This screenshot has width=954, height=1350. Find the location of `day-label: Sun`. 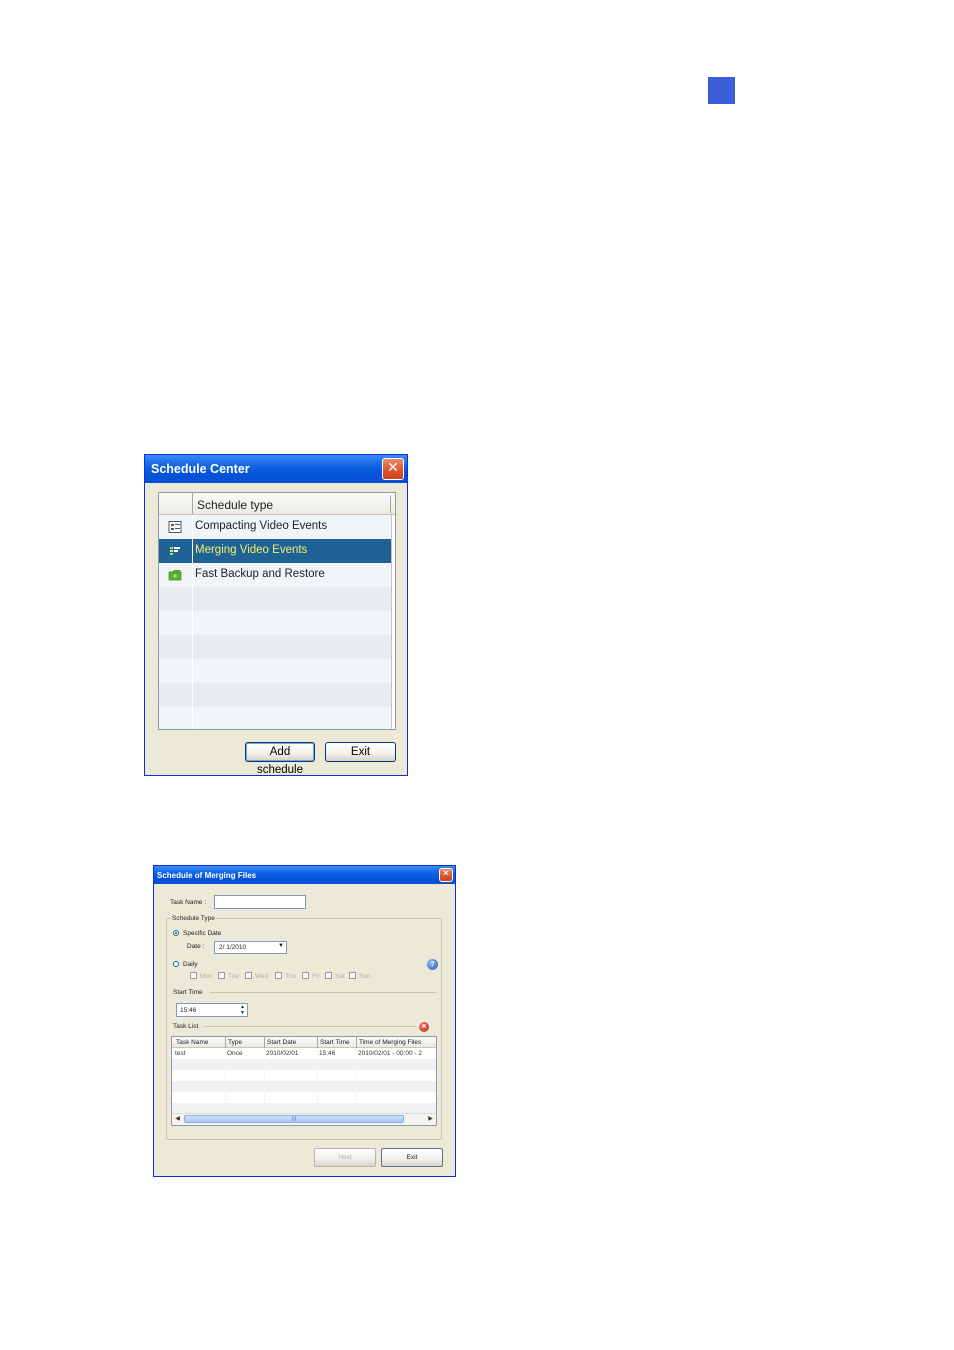

day-label: Sun is located at coordinates (365, 976).